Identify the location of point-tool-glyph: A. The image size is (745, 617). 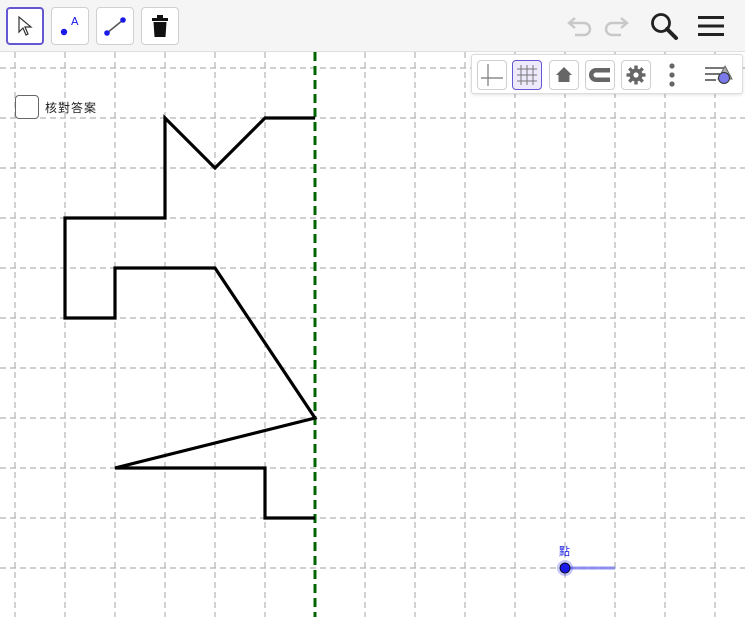
(75, 21).